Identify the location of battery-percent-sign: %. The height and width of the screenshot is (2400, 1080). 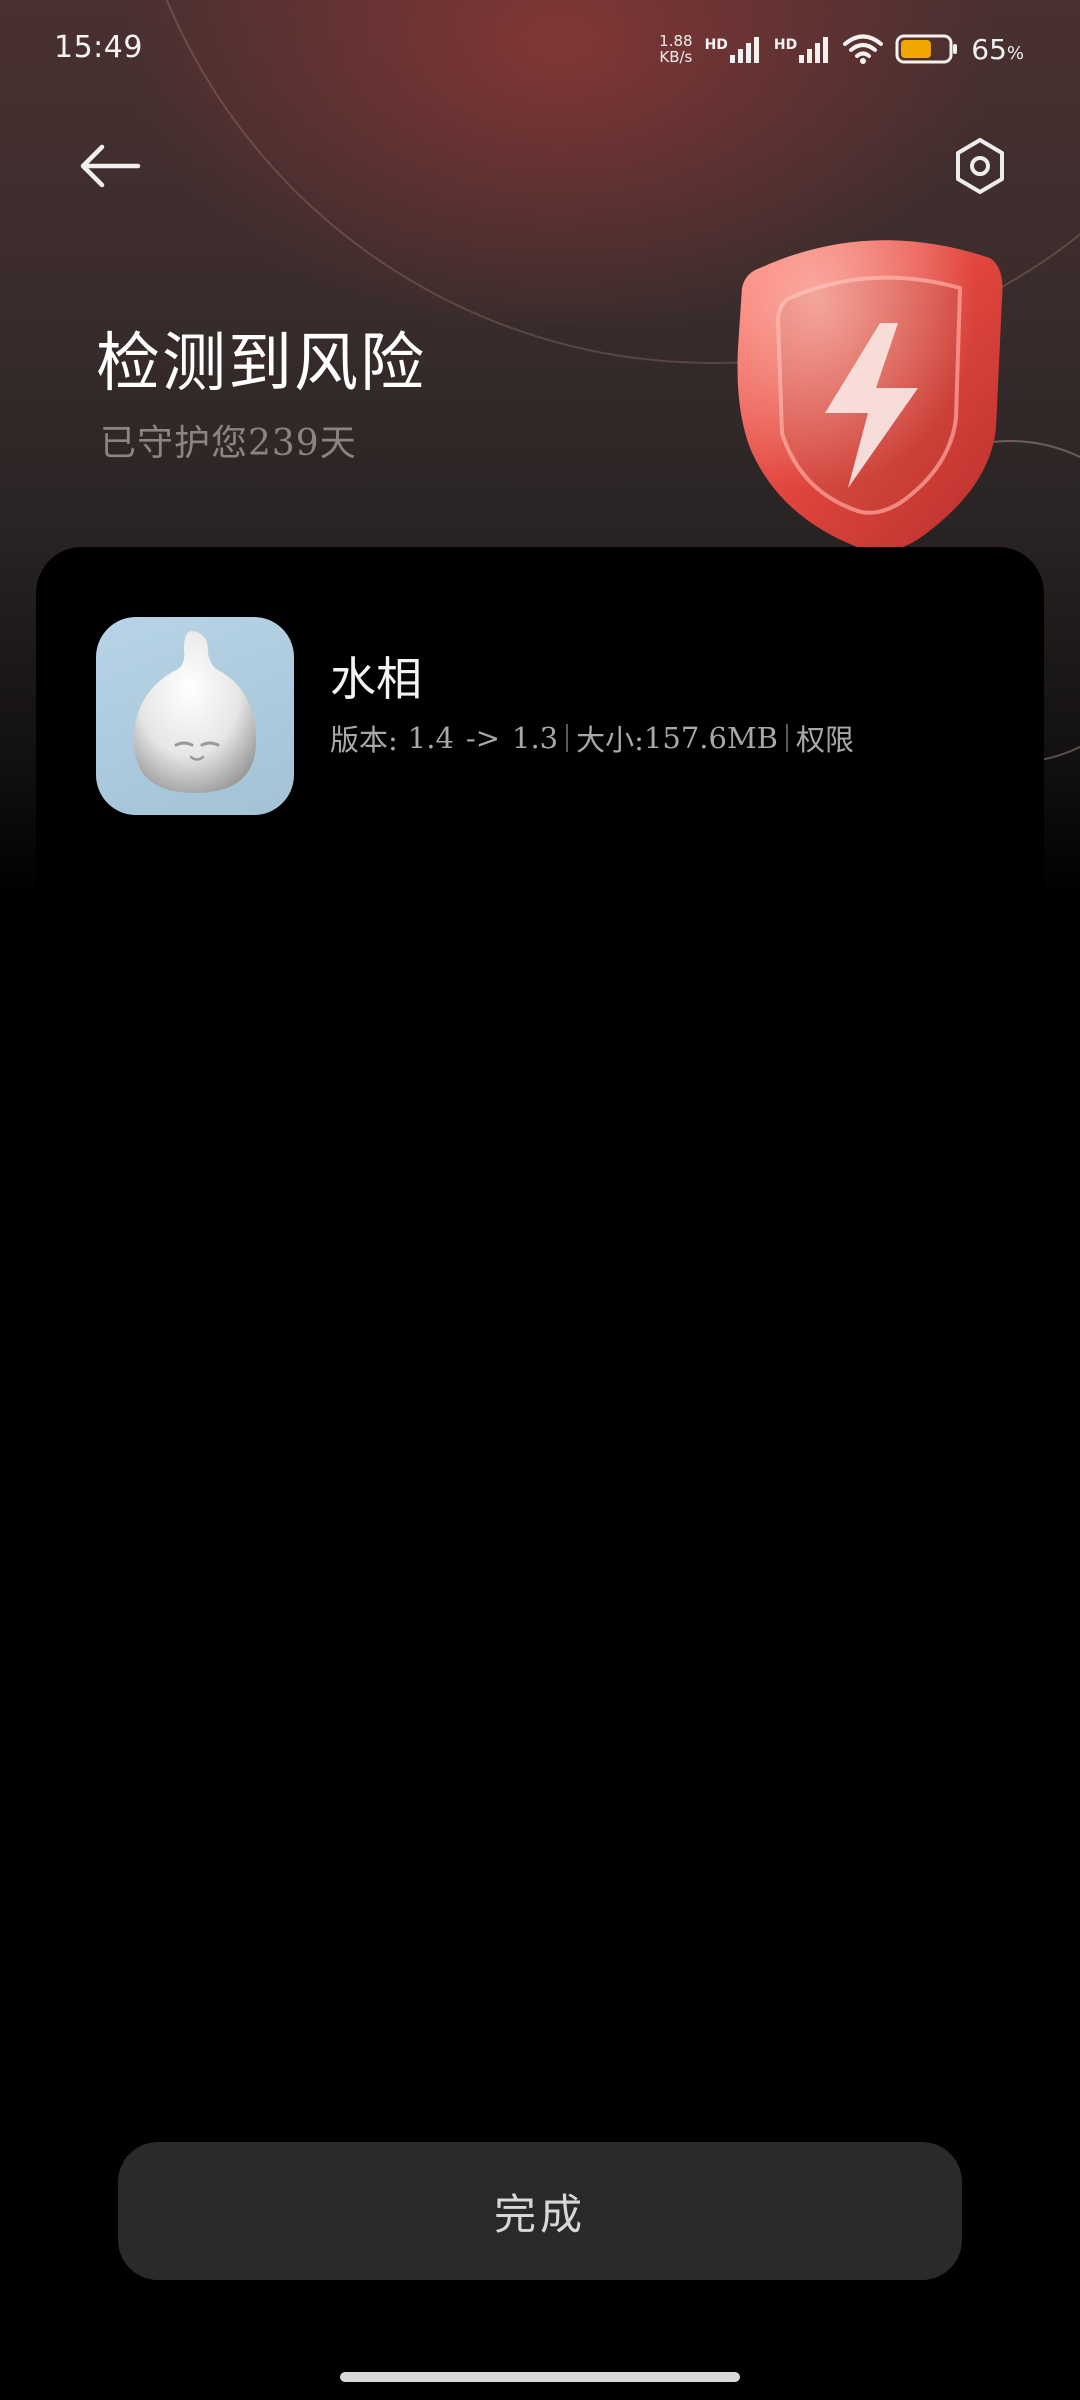
(1015, 53).